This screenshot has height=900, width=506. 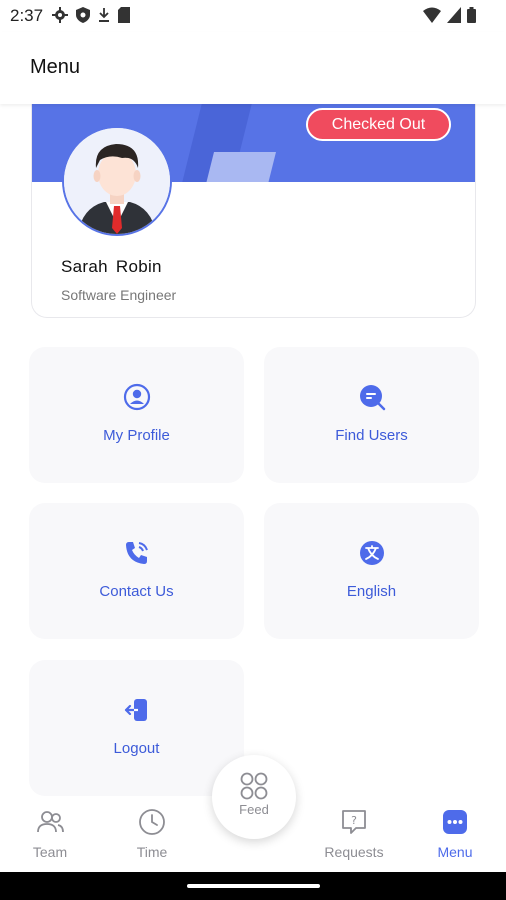 I want to click on tile-label: Find Users, so click(x=371, y=435).